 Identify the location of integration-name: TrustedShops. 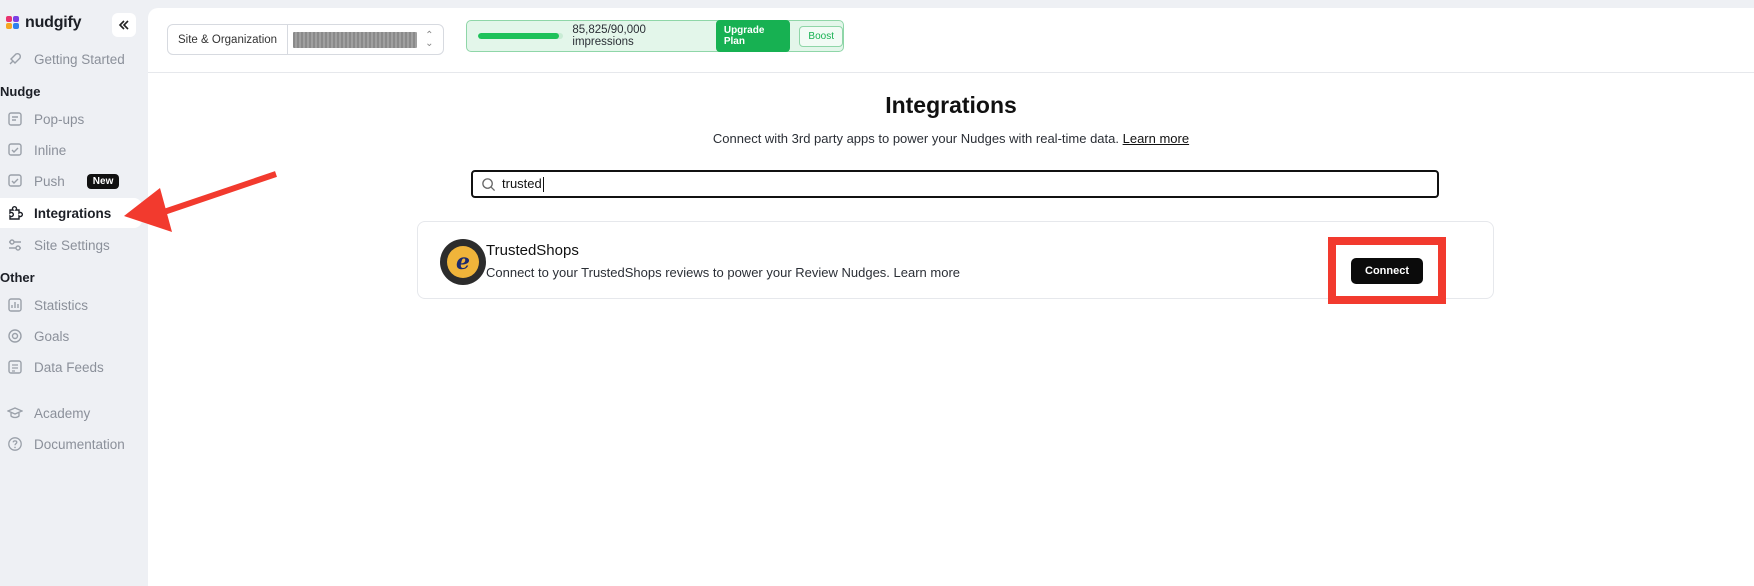
(532, 250).